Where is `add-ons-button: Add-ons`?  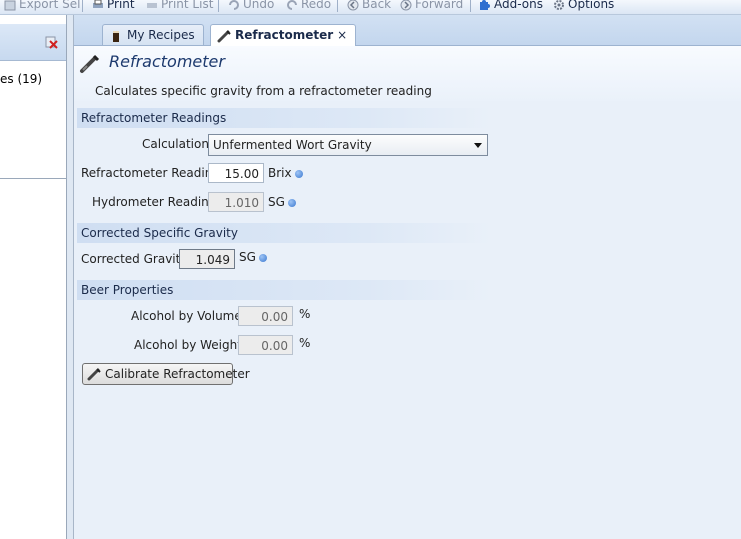
add-ons-button: Add-ons is located at coordinates (511, 6).